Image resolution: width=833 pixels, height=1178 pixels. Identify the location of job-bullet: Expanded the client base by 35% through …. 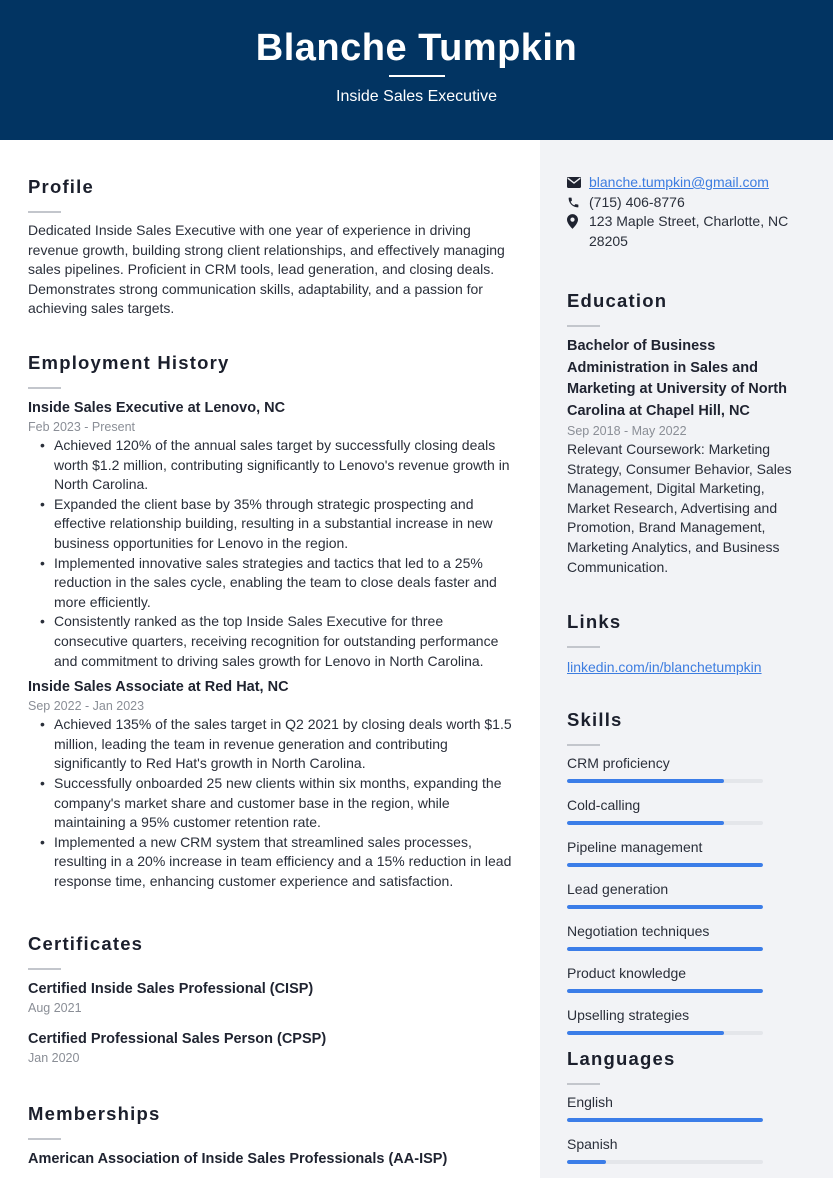
(279, 524).